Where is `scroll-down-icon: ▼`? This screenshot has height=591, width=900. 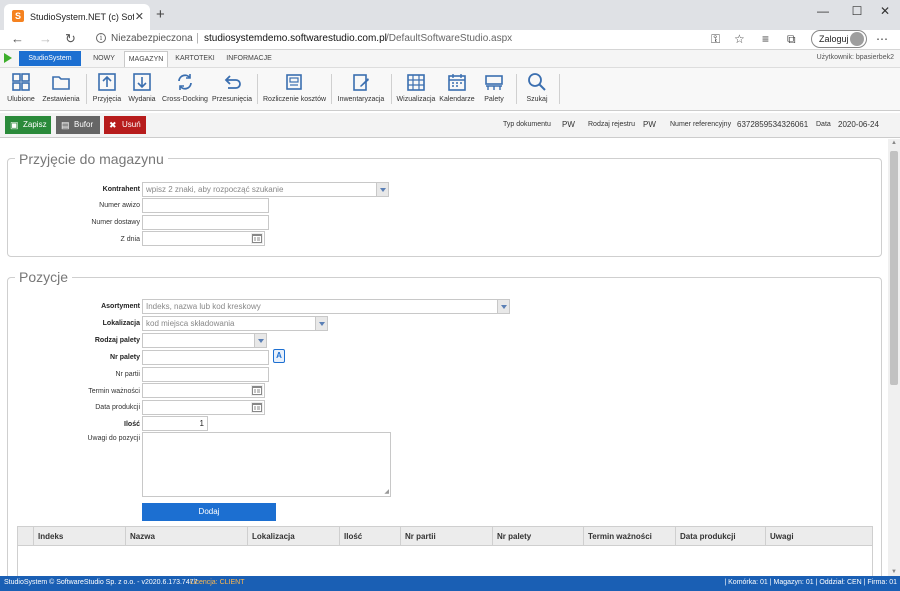
scroll-down-icon: ▼ is located at coordinates (894, 572).